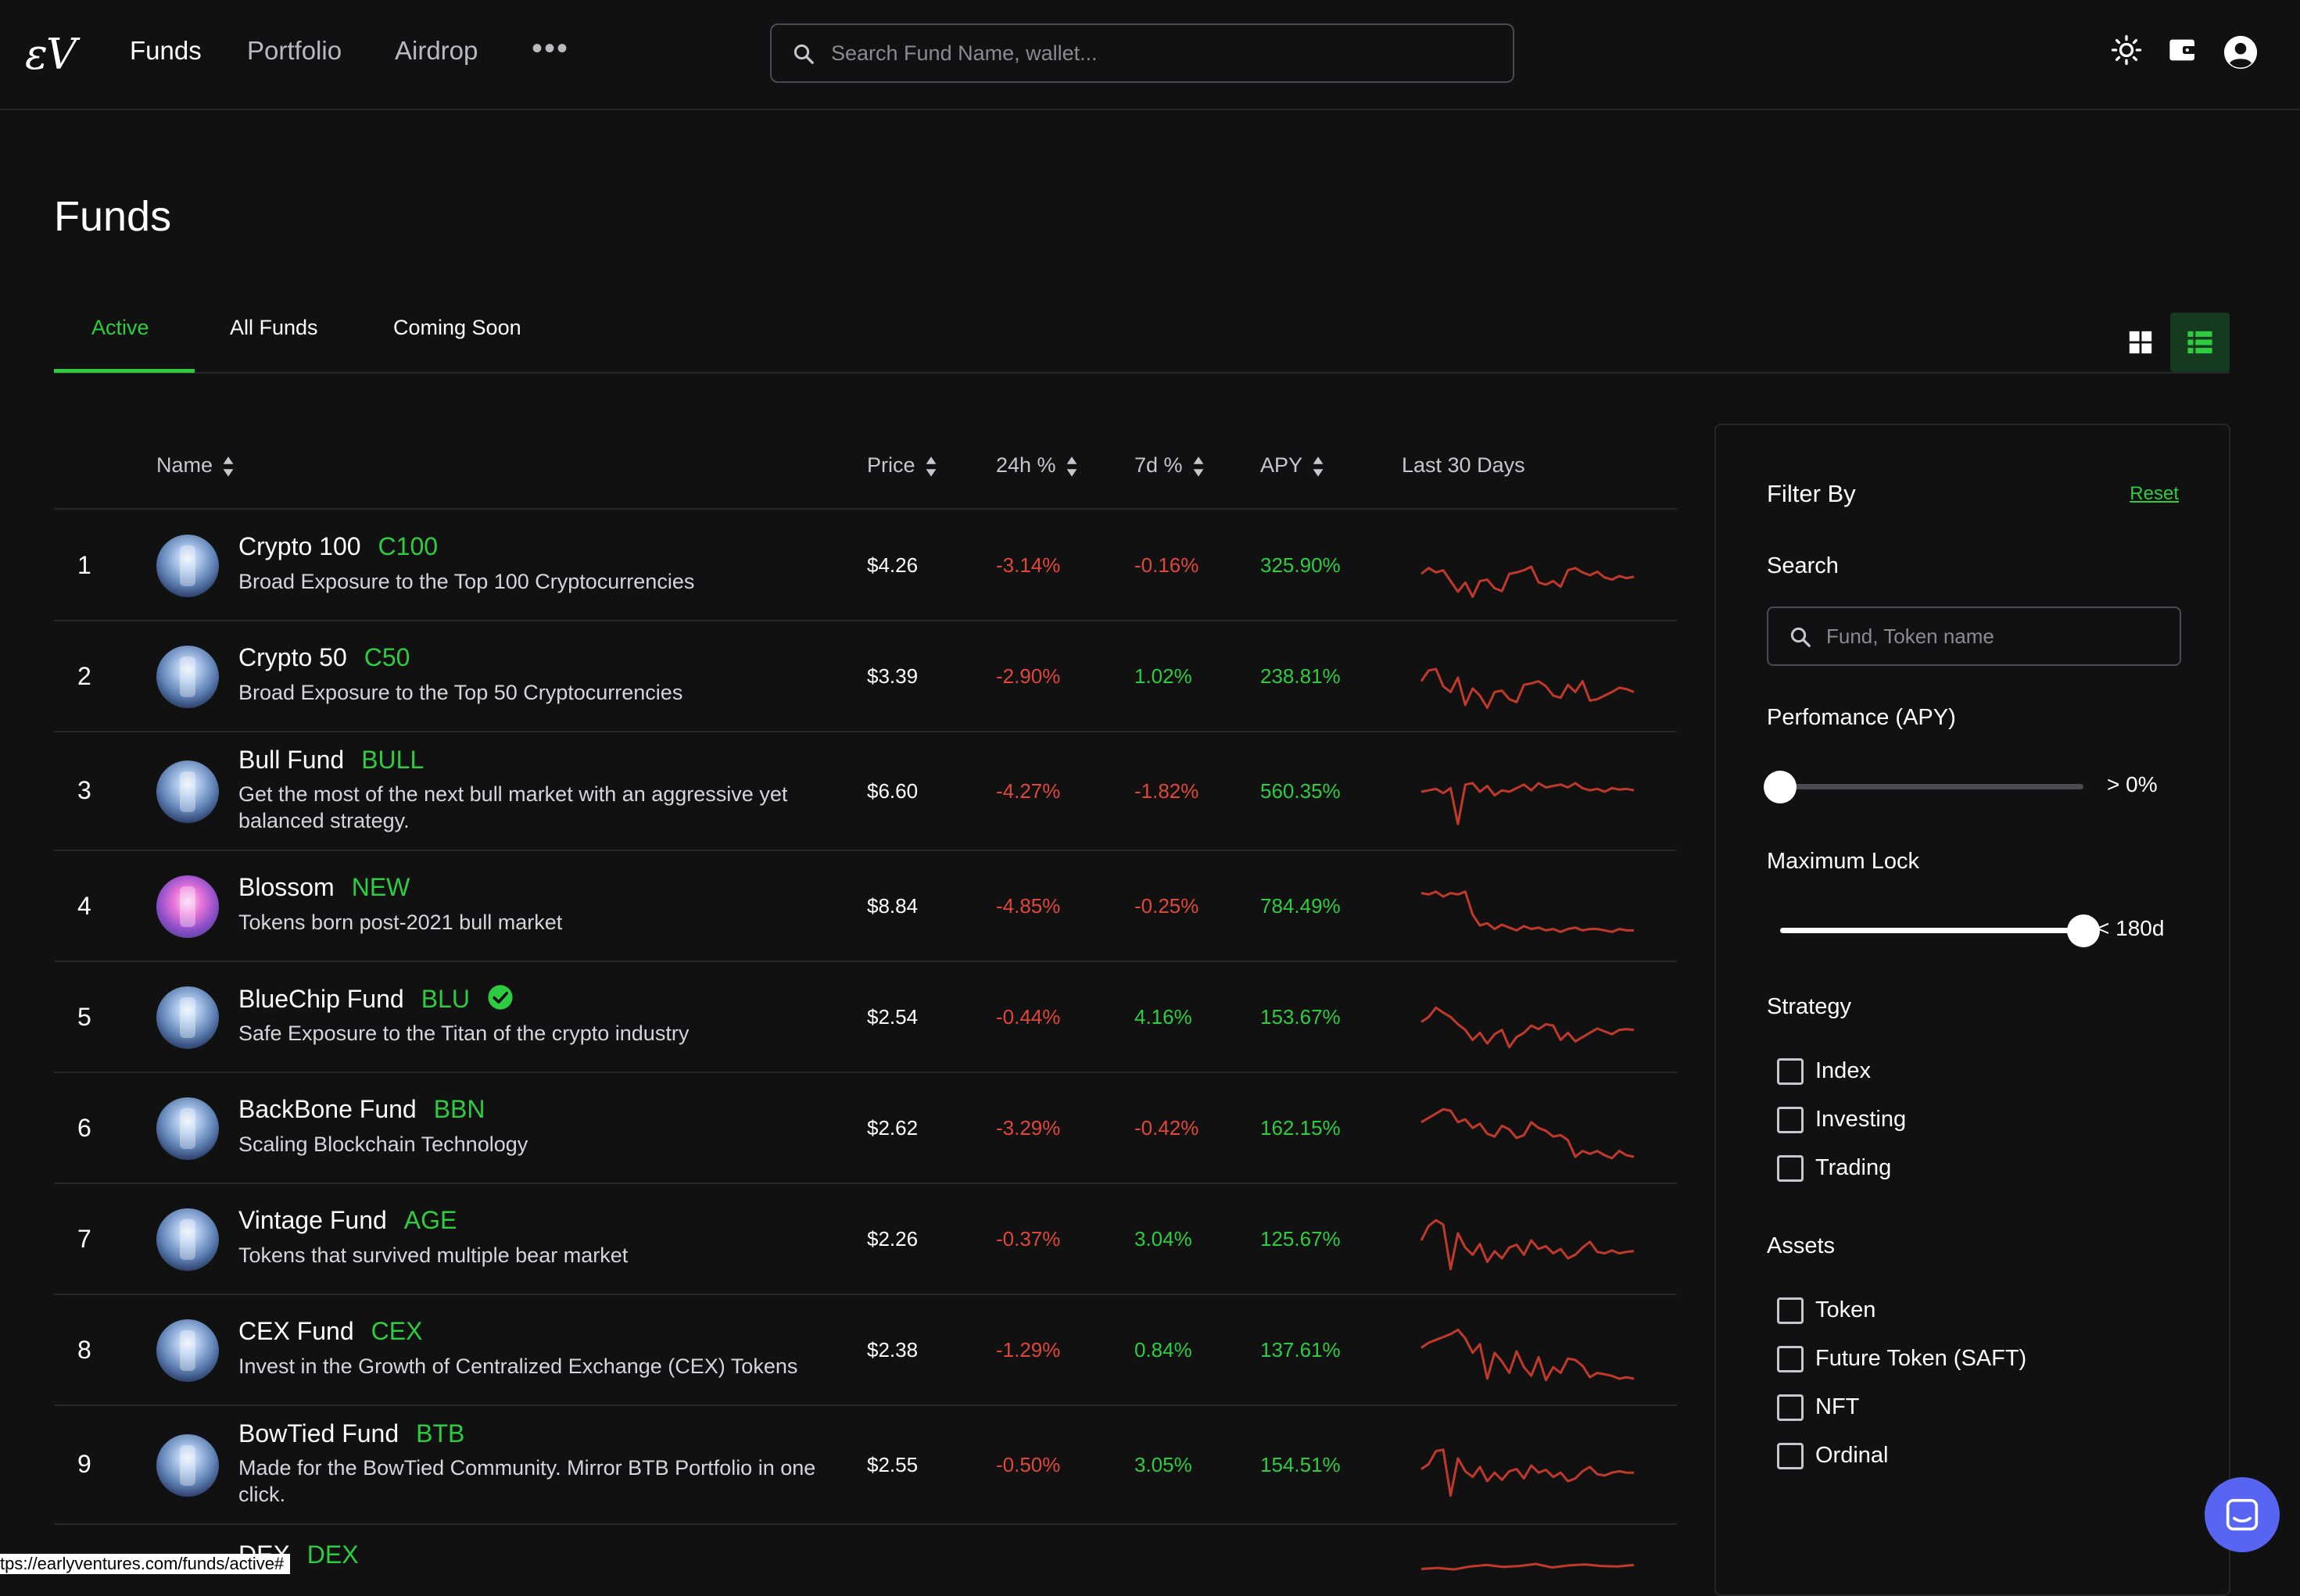 The image size is (2300, 1596). I want to click on fund-price: $6.60, so click(893, 791).